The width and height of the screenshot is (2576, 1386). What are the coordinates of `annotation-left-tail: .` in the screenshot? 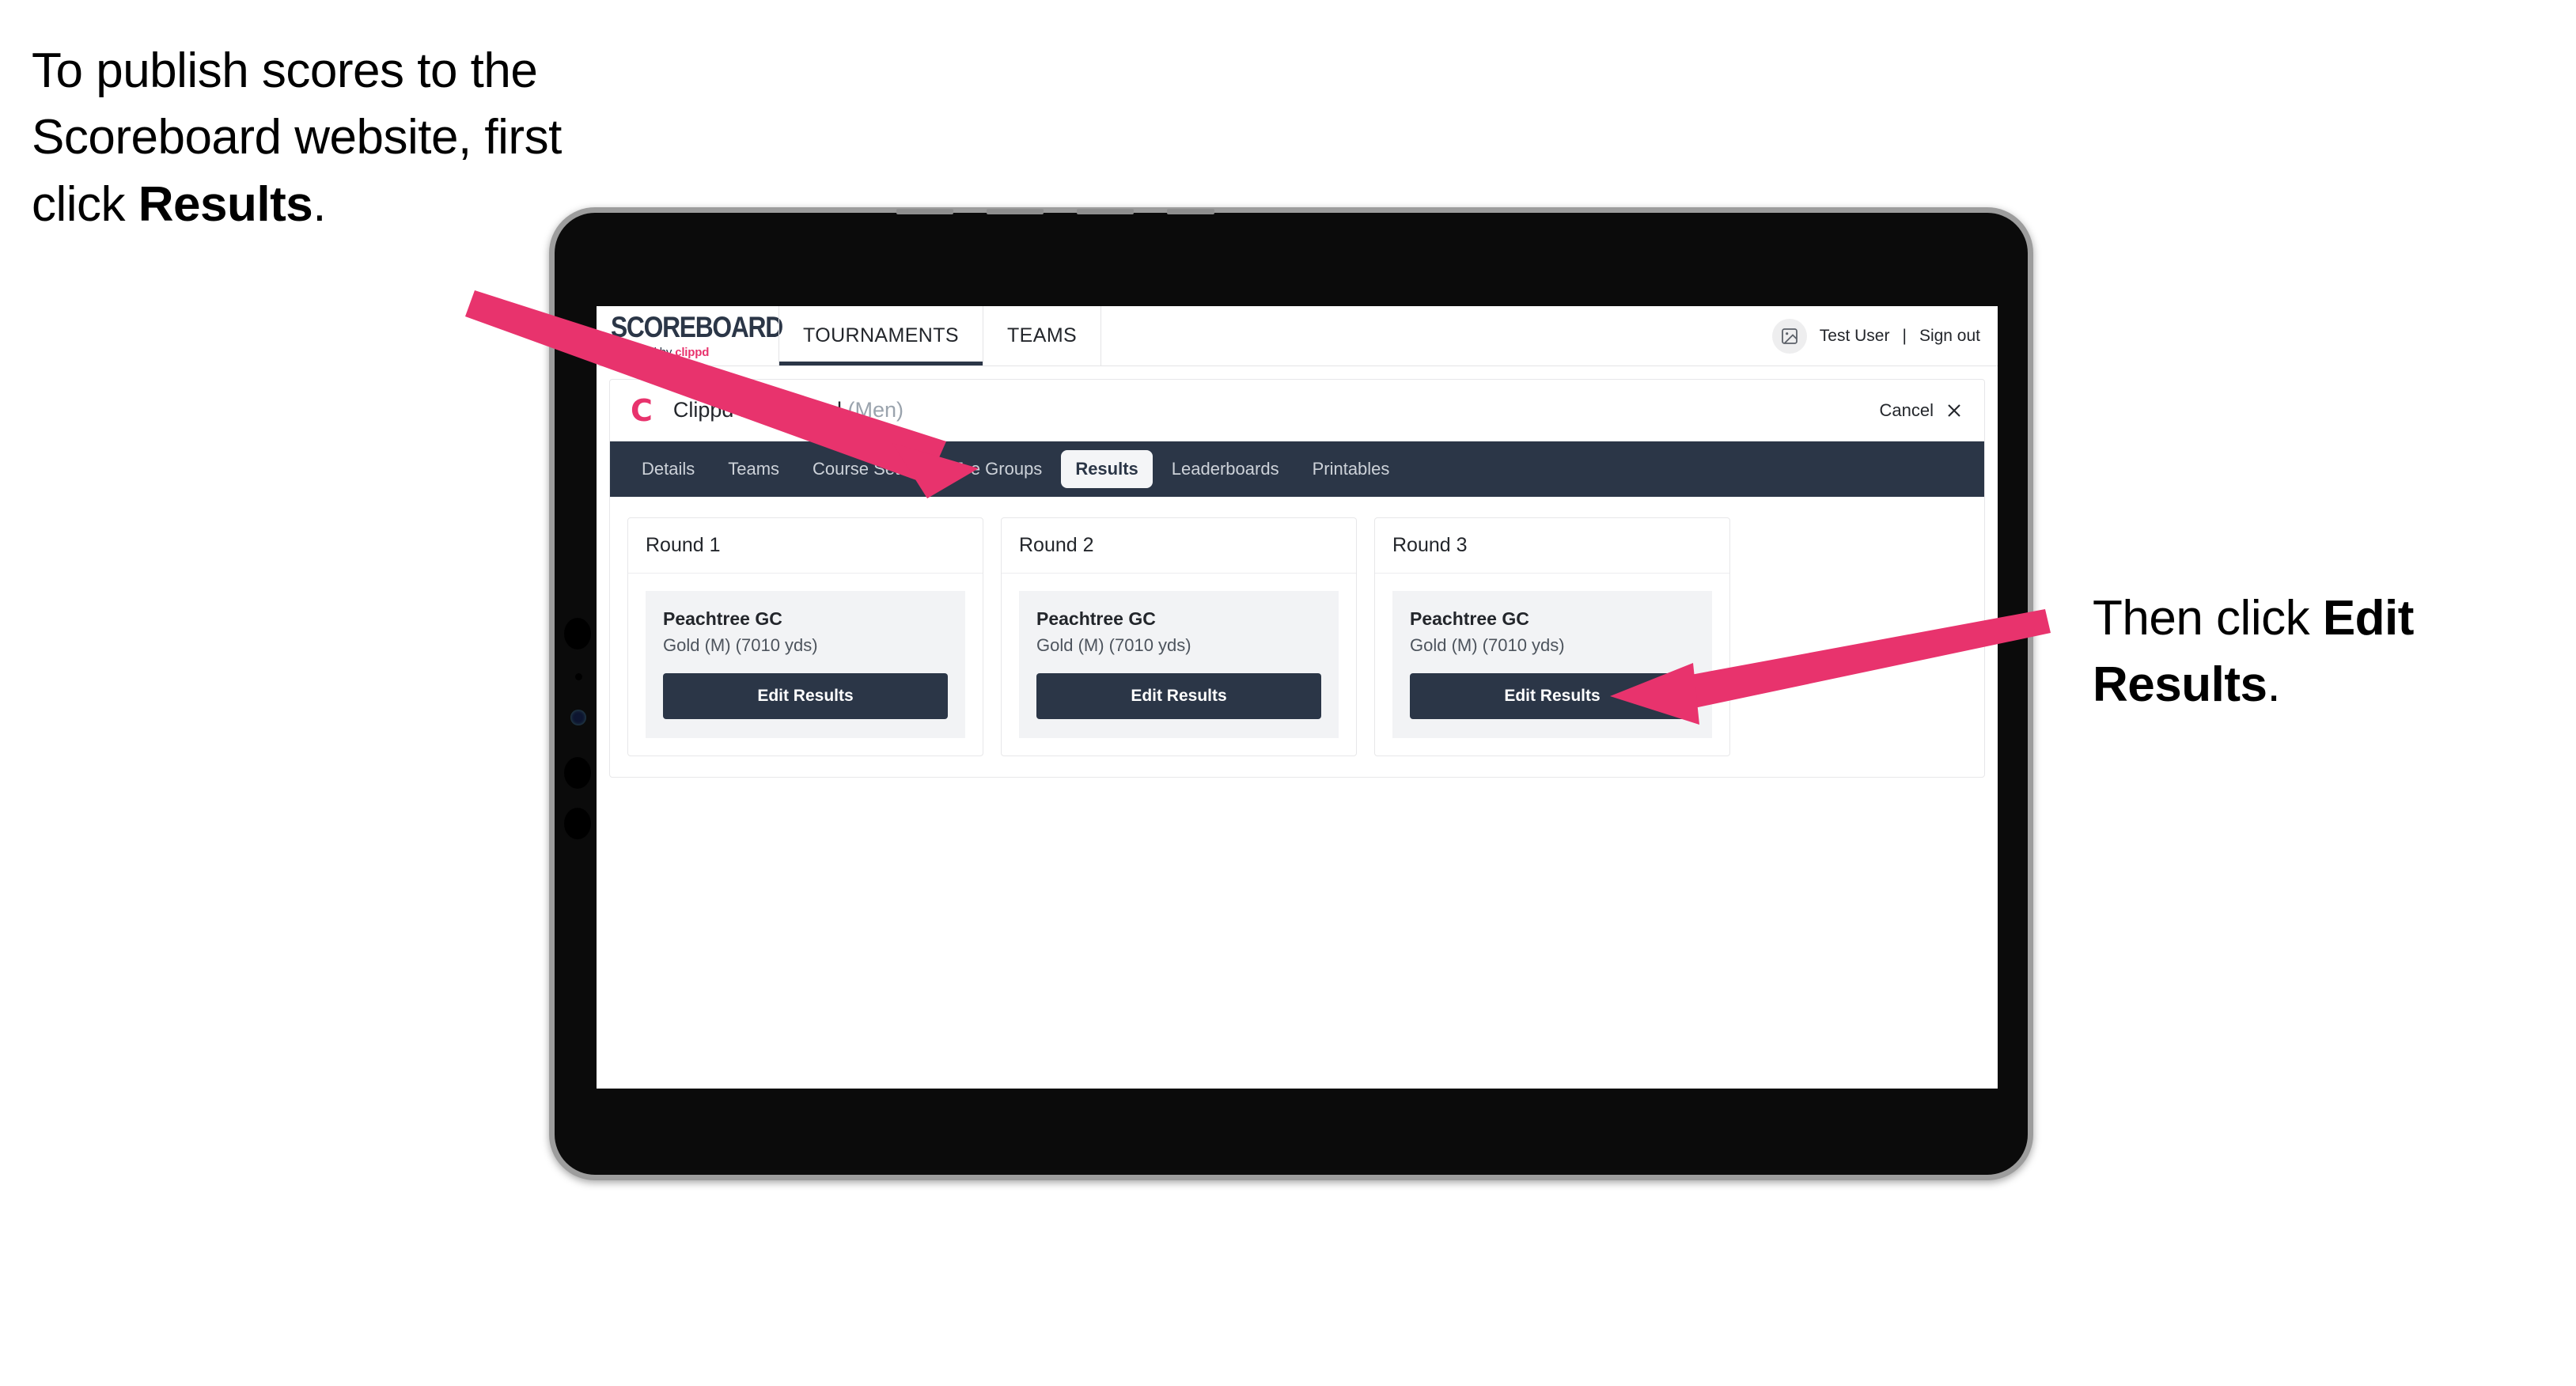 It's located at (319, 204).